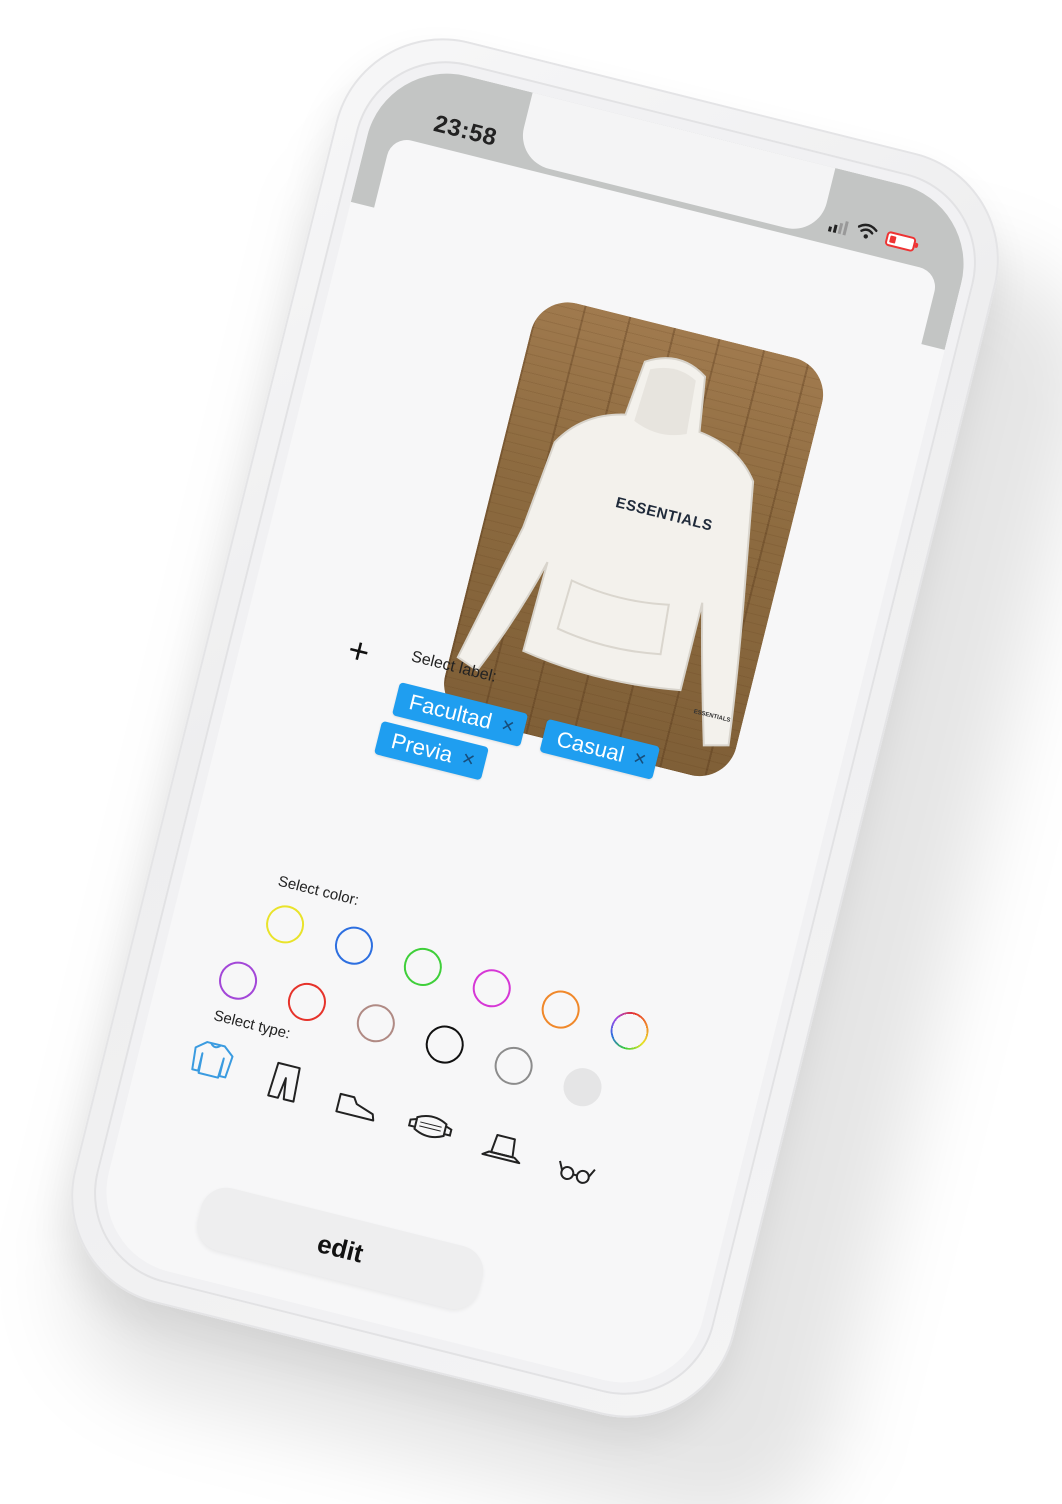 The image size is (1062, 1504). Describe the element at coordinates (306, 1001) in the screenshot. I see `color-swatch-red` at that location.